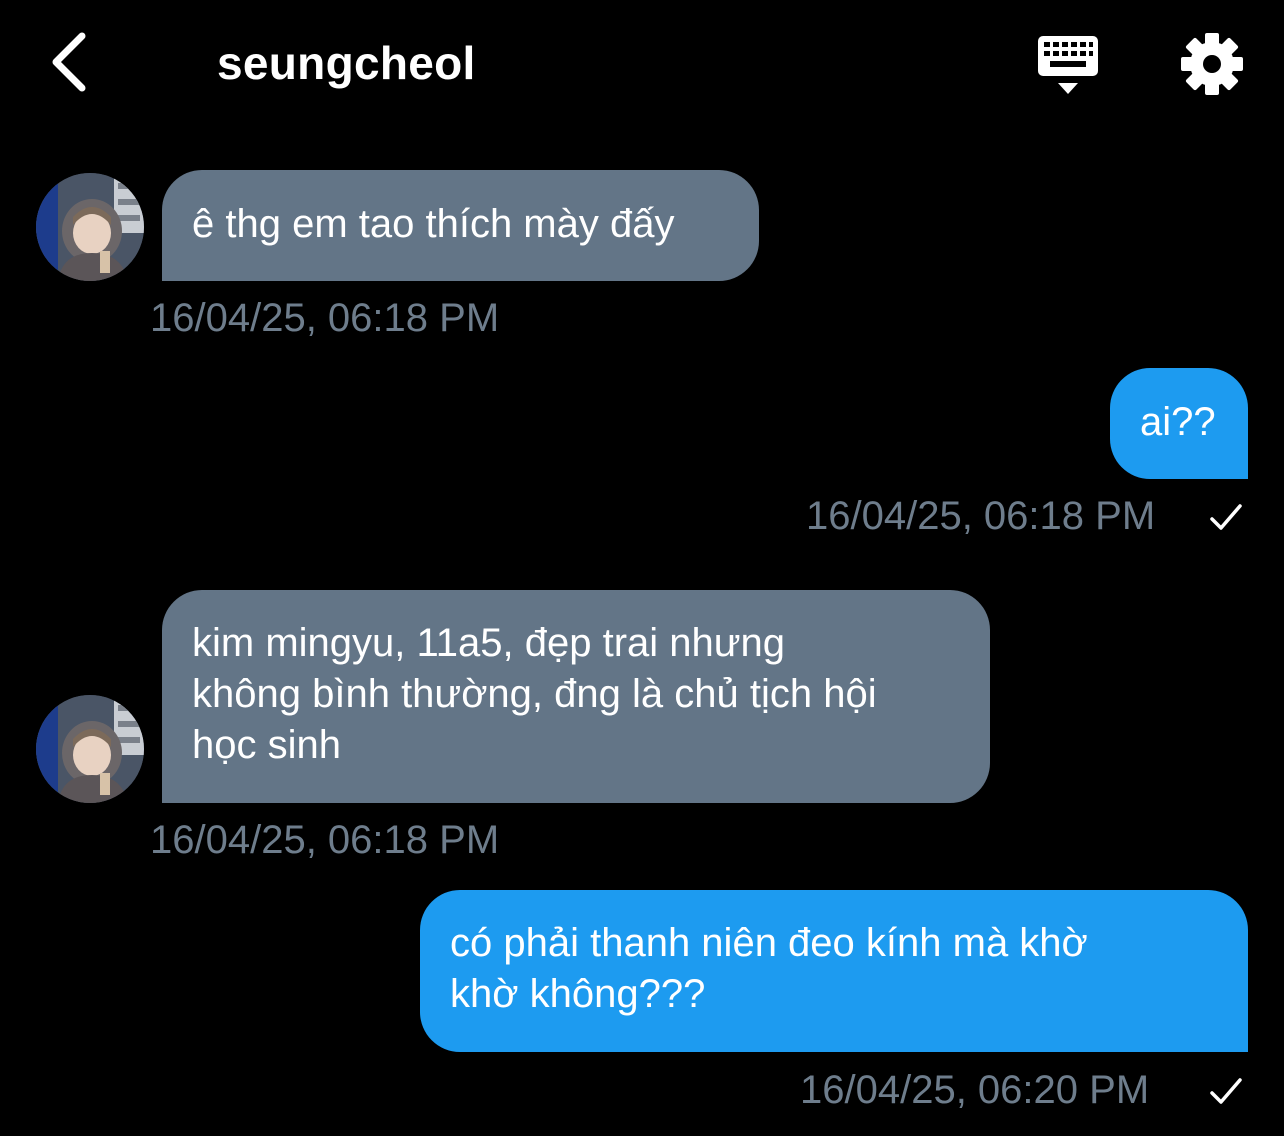  I want to click on message-text-line: kim mingyu, 11a5, đẹp trai nhưng, so click(489, 643).